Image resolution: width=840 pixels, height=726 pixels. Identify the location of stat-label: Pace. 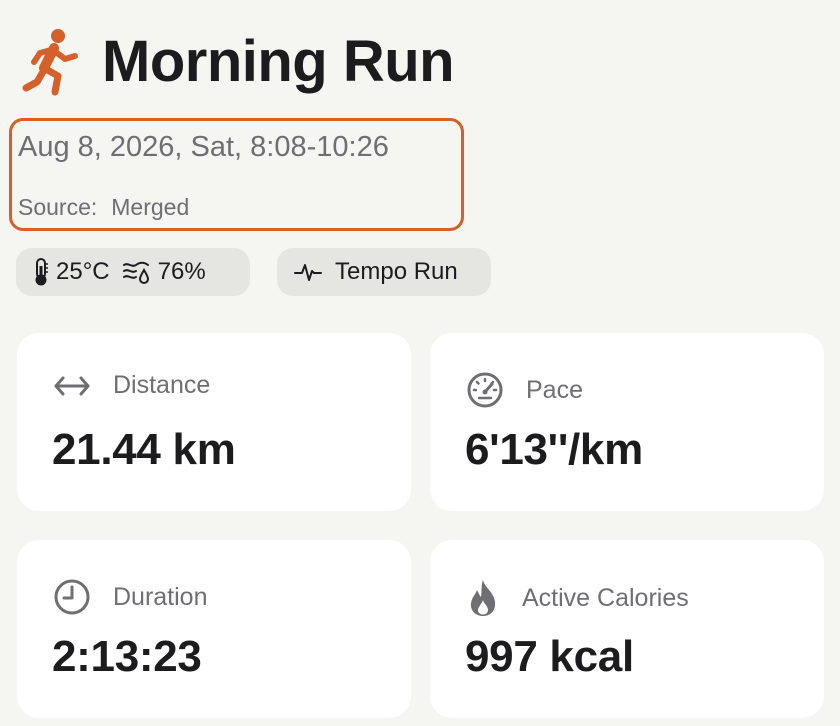
(554, 389).